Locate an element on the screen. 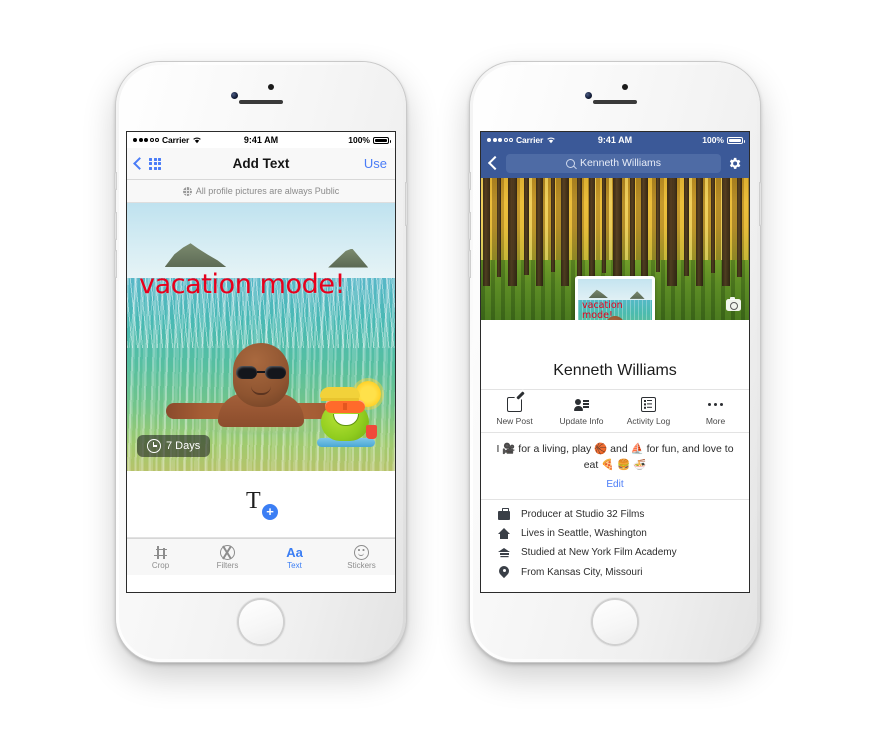 The width and height of the screenshot is (890, 742). info-row-lives-in: Lives in Seattle, Washington is located at coordinates (615, 533).